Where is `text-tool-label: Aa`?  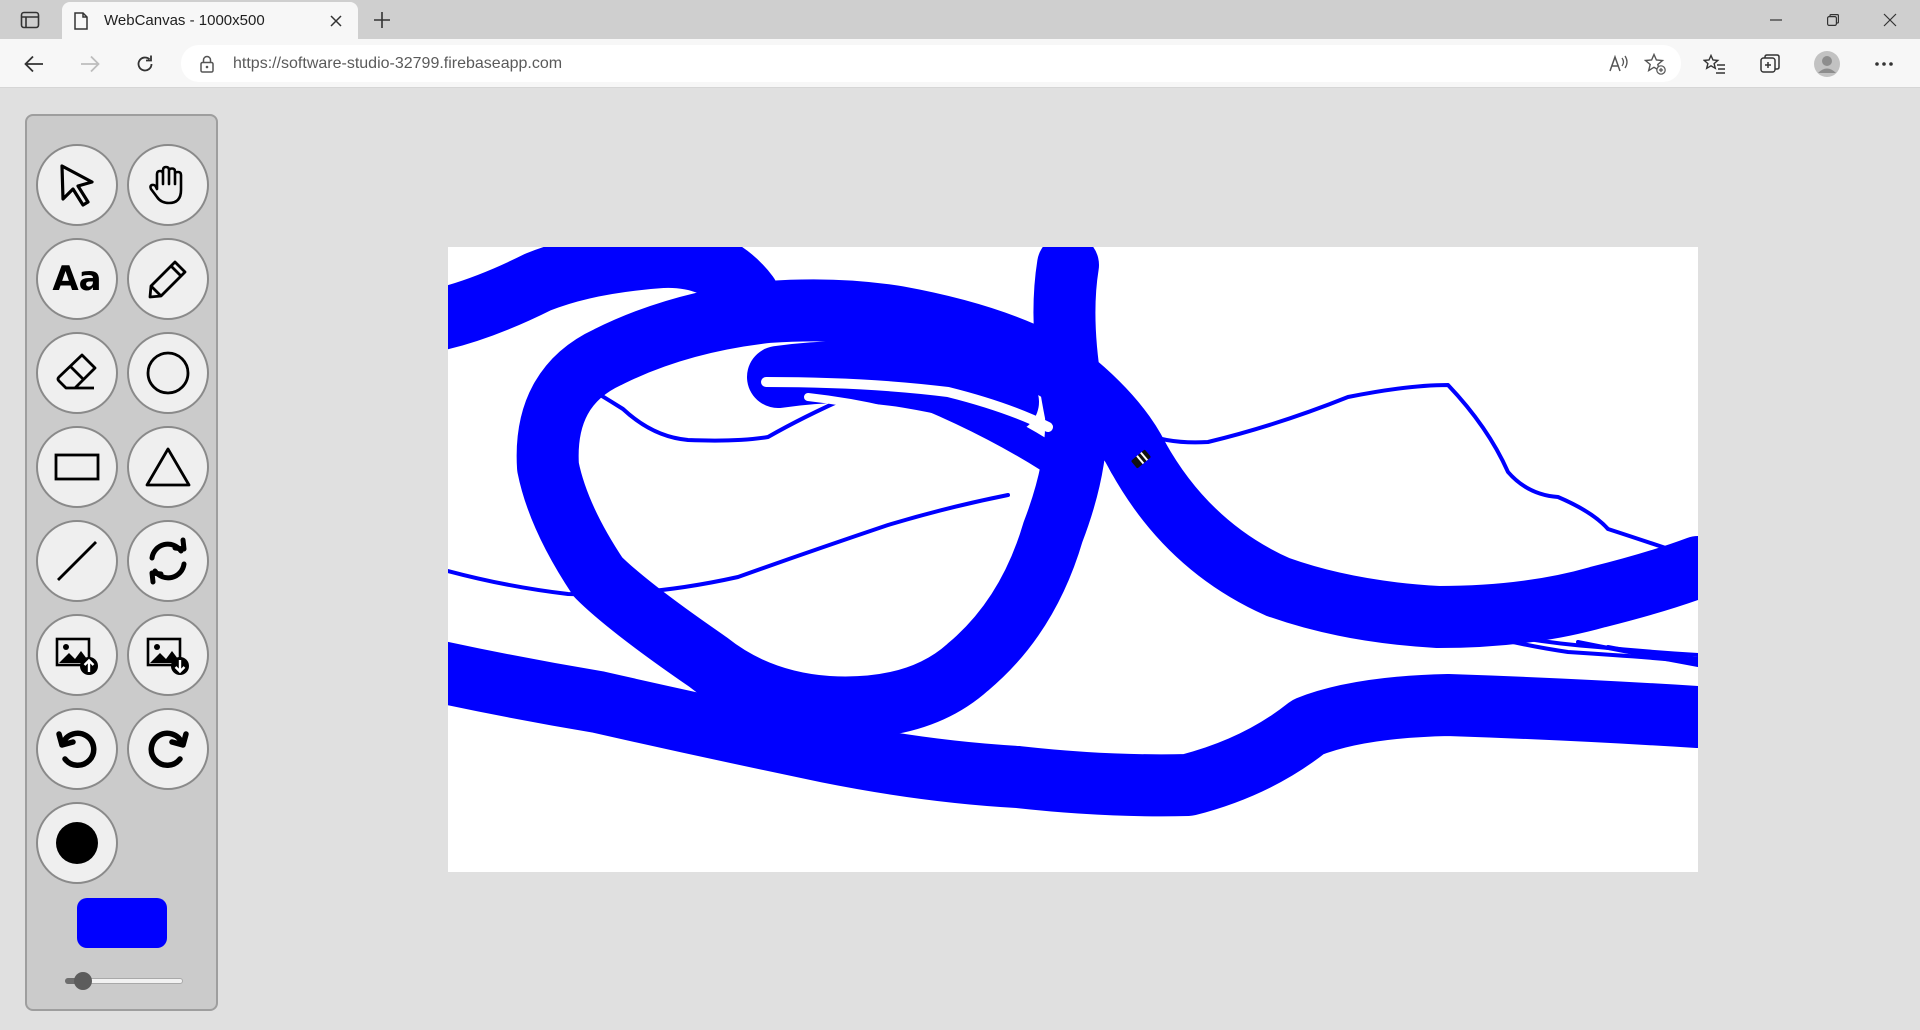 text-tool-label: Aa is located at coordinates (77, 279).